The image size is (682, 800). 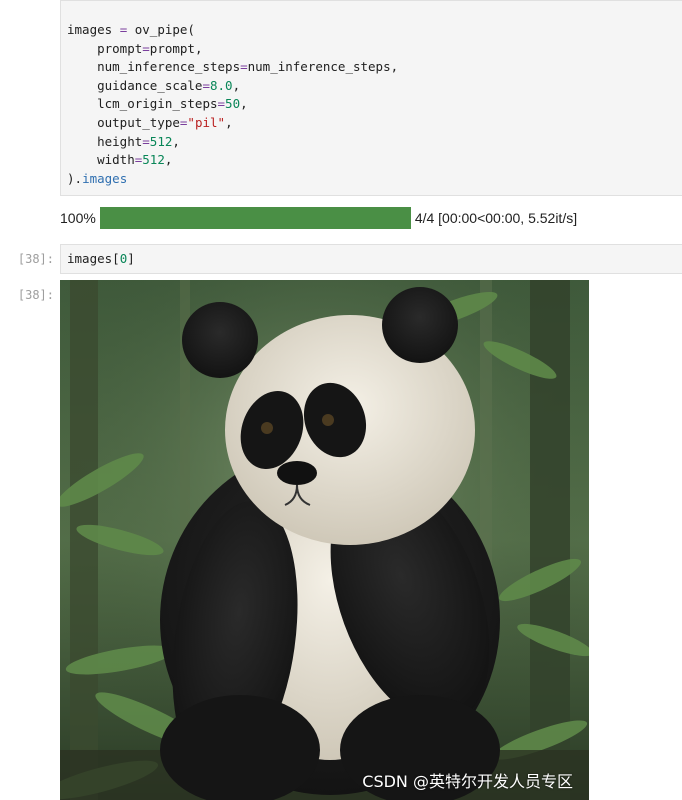 What do you see at coordinates (105, 48) in the screenshot?
I see `code-token: prompt` at bounding box center [105, 48].